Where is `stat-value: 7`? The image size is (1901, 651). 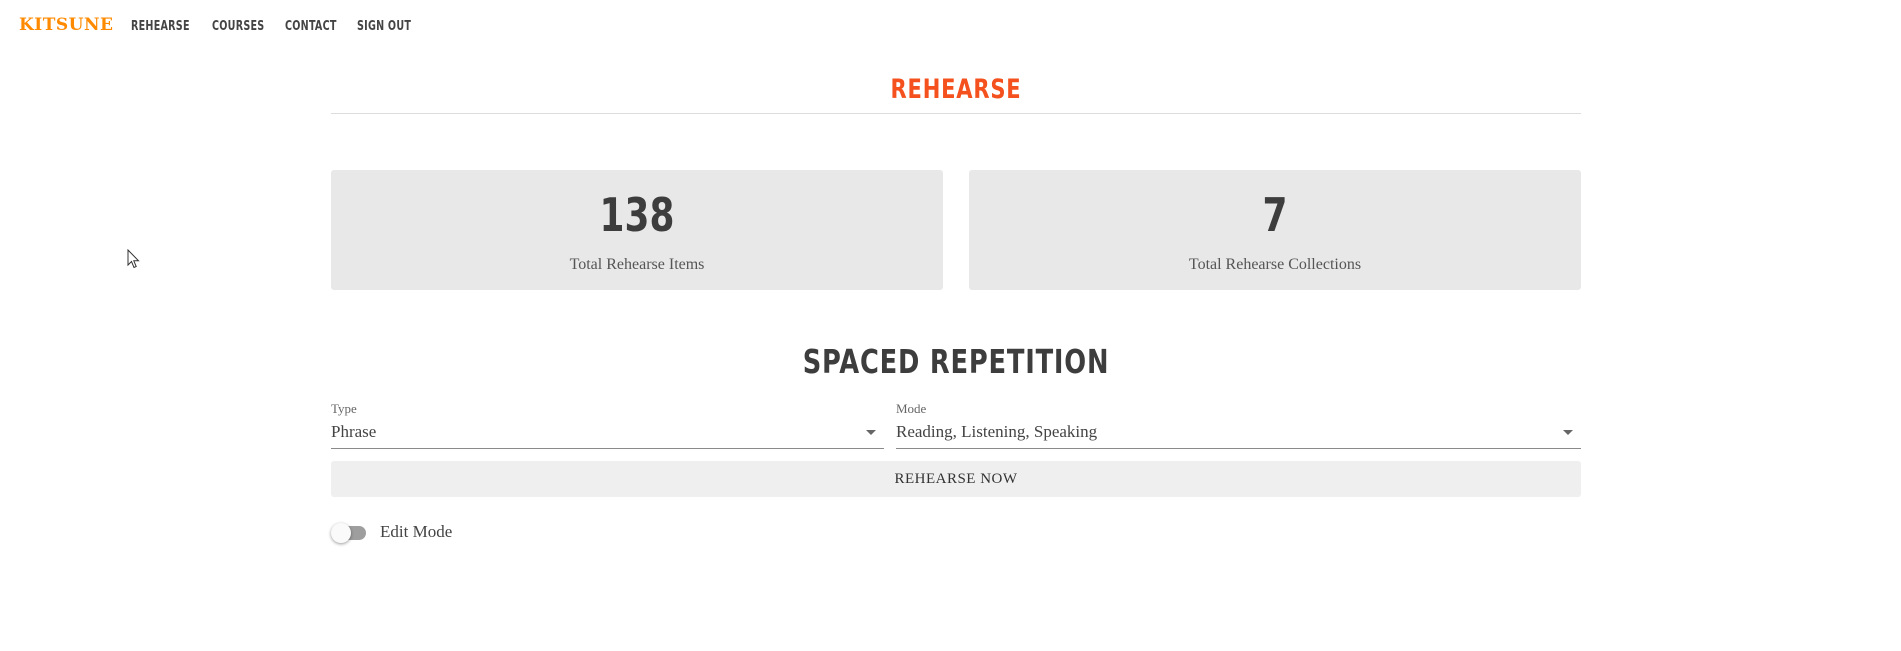
stat-value: 7 is located at coordinates (1275, 215).